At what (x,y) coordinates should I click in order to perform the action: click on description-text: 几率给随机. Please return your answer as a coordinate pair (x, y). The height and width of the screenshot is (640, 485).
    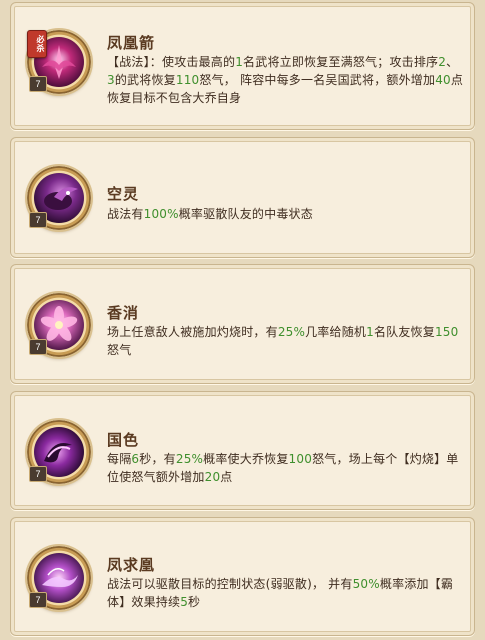
    Looking at the image, I should click on (336, 332).